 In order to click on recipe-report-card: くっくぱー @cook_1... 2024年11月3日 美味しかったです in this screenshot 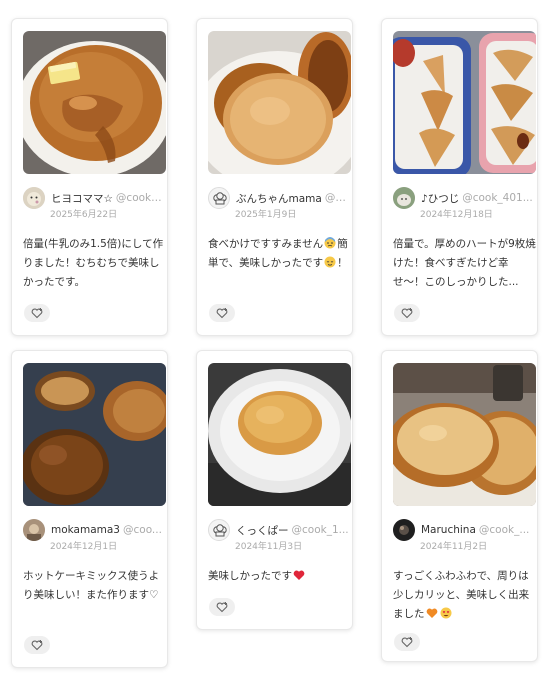, I will do `click(274, 490)`.